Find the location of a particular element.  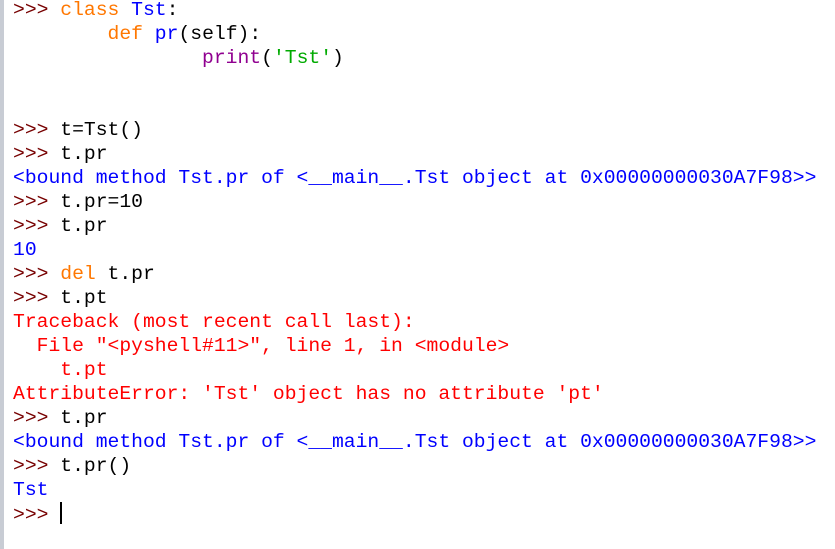

keyword-text: del is located at coordinates (78, 274).